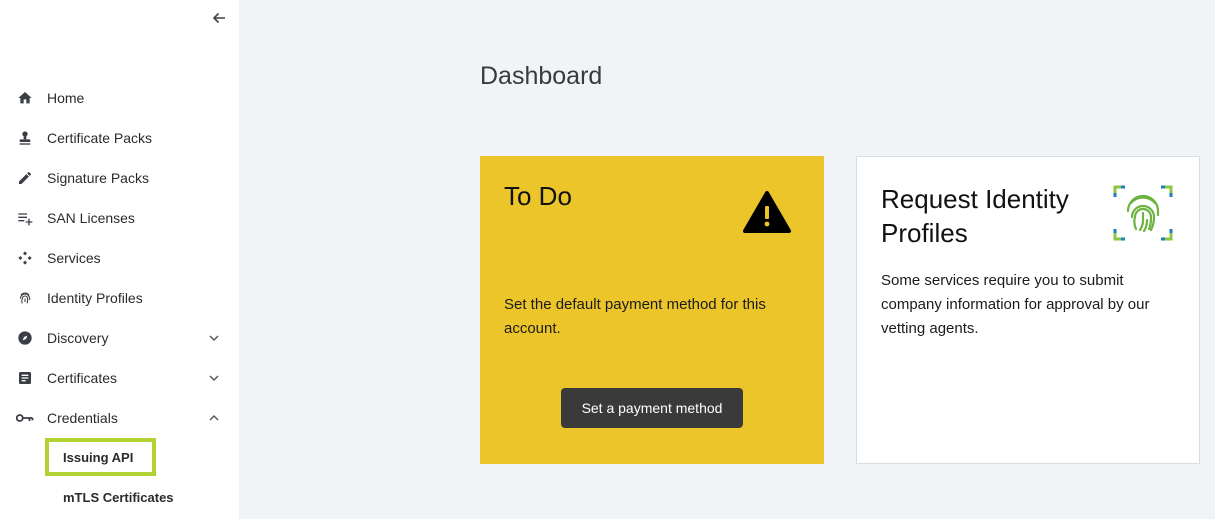  I want to click on arrow-left-icon, so click(218, 18).